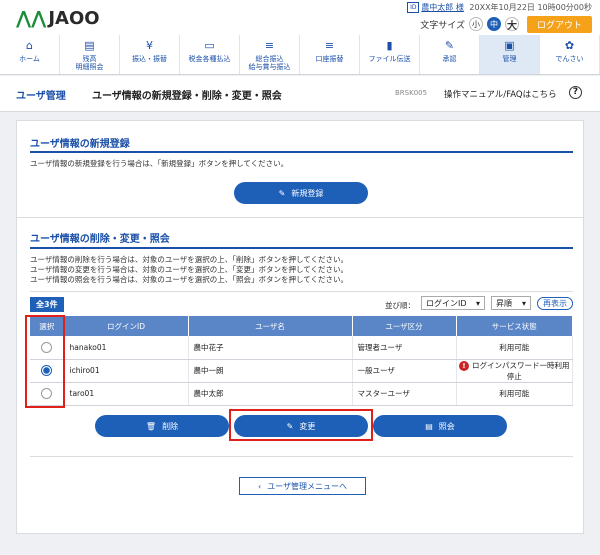  I want to click on register-desc: ユーザ情報の新規登録を行う場合は、「新規登録」ボタンを押してください。, so click(159, 163).